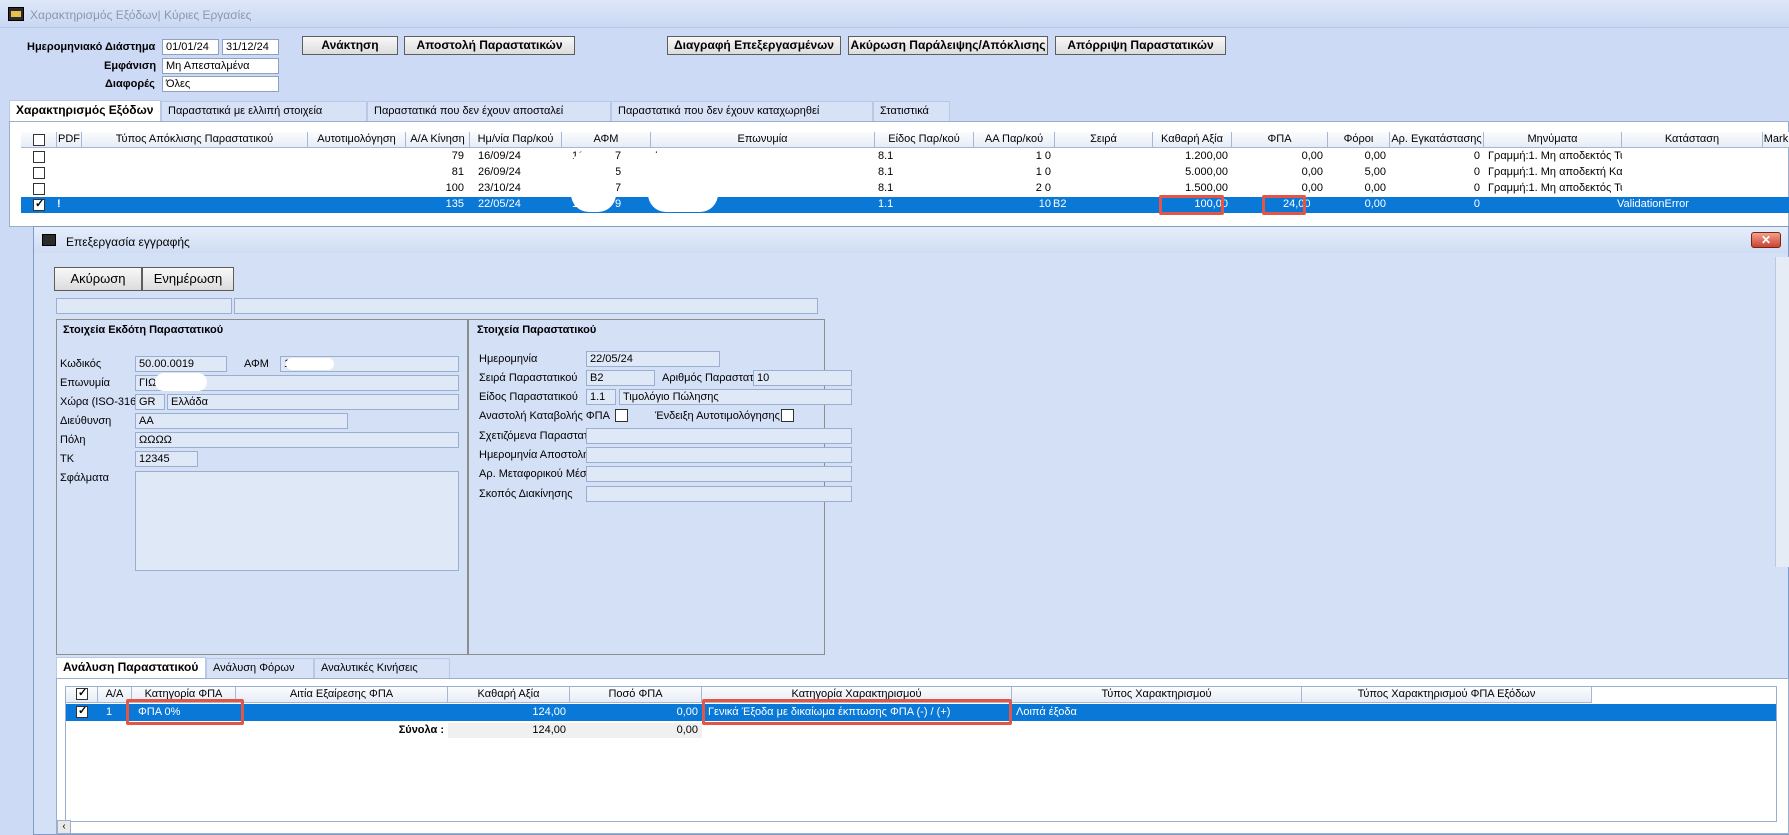 The height and width of the screenshot is (835, 1789). Describe the element at coordinates (763, 140) in the screenshot. I see `col-name: Επωνυμία` at that location.